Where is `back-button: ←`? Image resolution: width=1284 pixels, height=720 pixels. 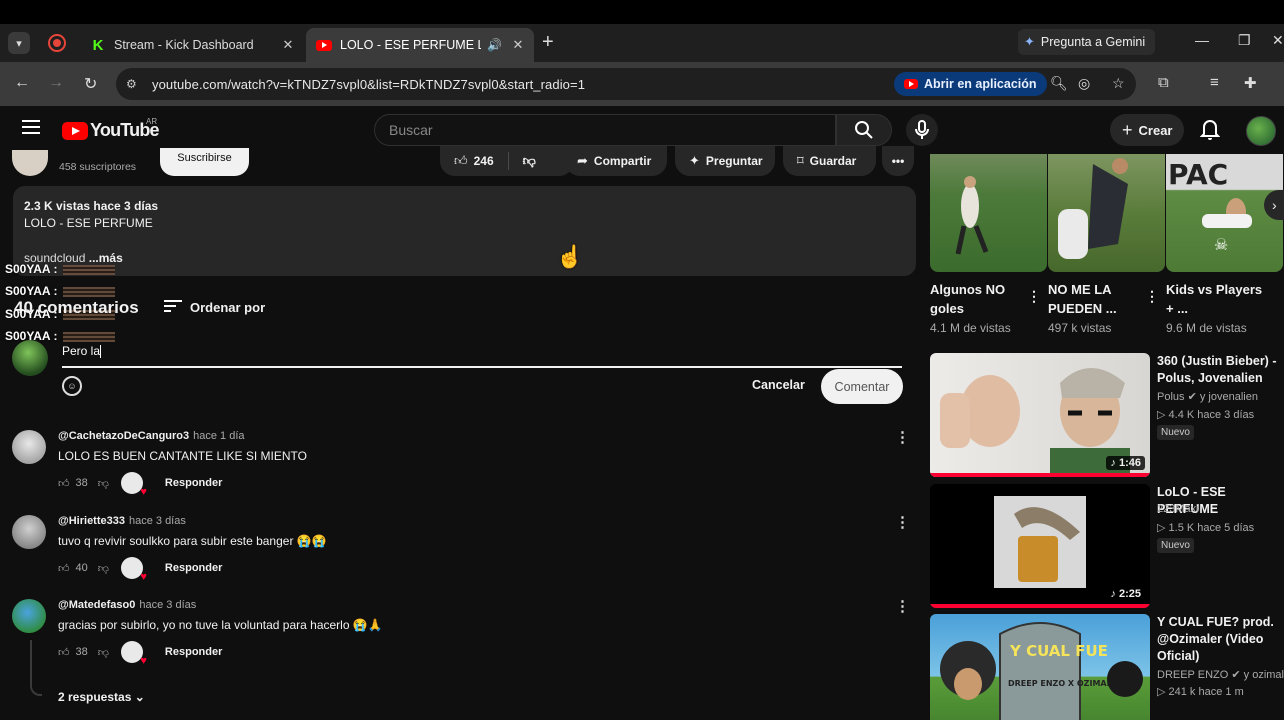 back-button: ← is located at coordinates (22, 83).